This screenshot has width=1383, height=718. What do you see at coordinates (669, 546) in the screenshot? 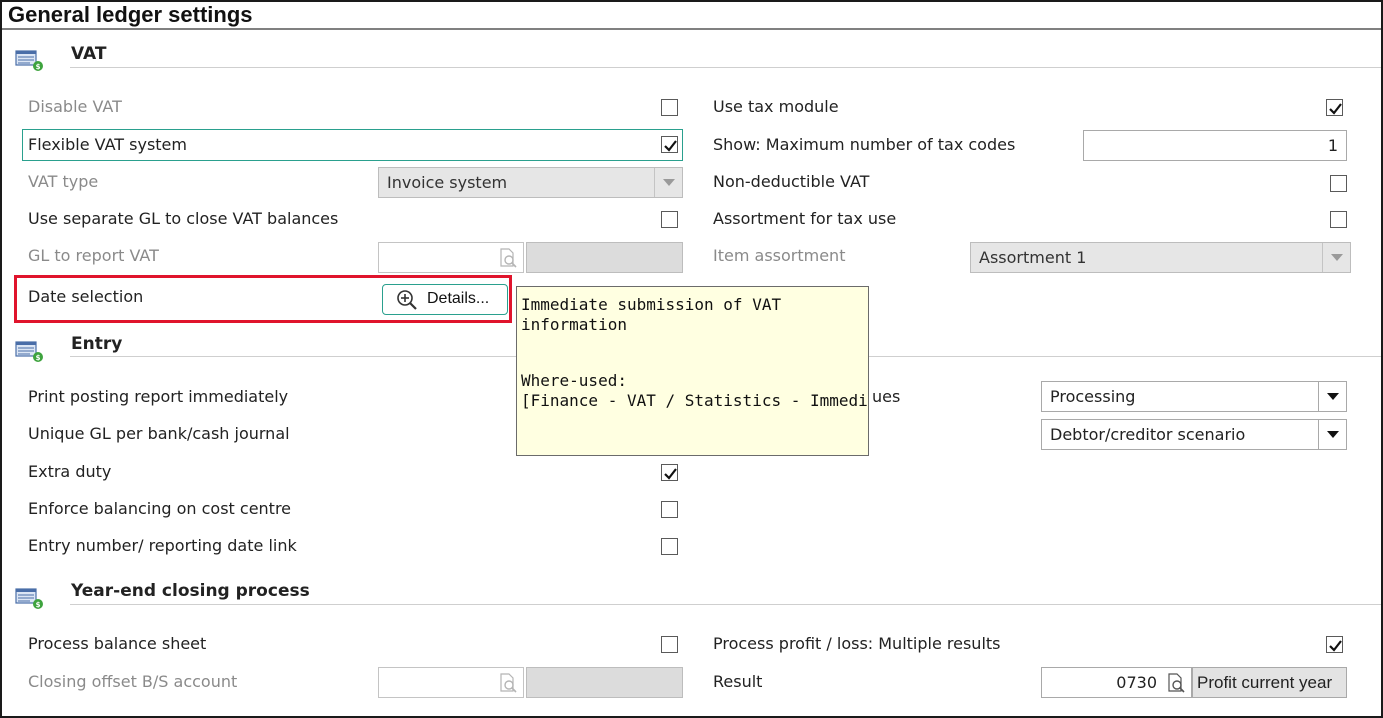
I see `entry-number-checkbox` at bounding box center [669, 546].